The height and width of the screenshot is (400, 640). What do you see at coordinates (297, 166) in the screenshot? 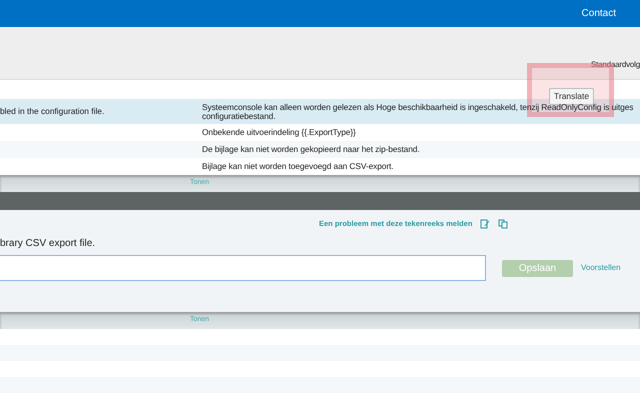
I see `translation-text: Bijlage kan niet worden toegevoegd aan CSV-export.` at bounding box center [297, 166].